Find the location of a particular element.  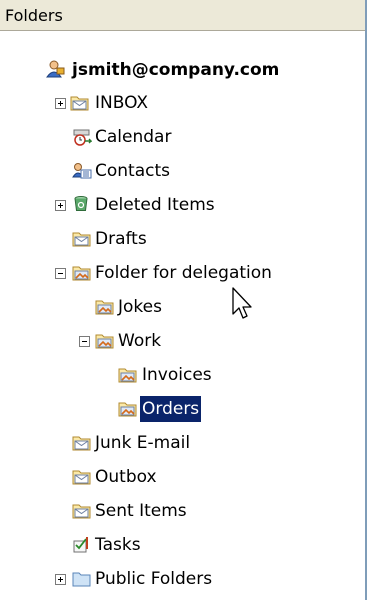

contacts-label: Contacts is located at coordinates (132, 171).